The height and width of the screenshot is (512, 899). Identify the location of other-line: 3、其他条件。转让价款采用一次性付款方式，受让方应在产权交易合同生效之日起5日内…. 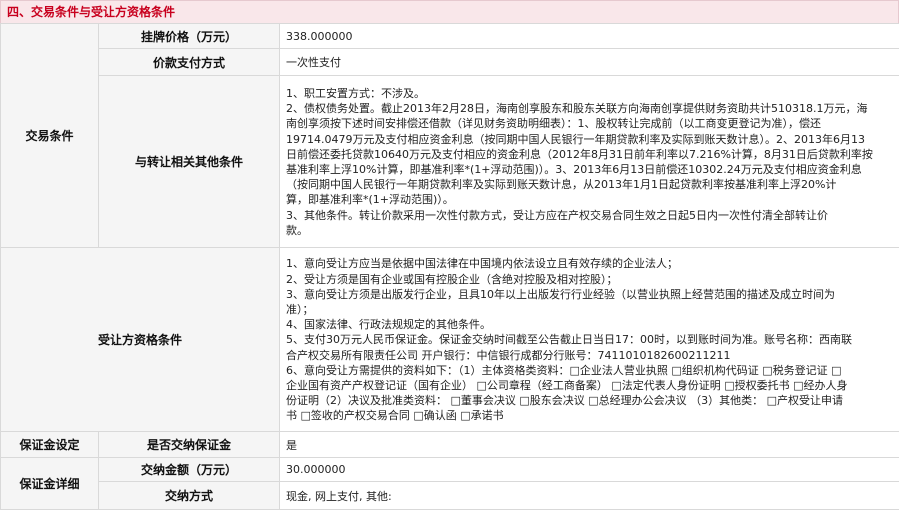
(557, 215).